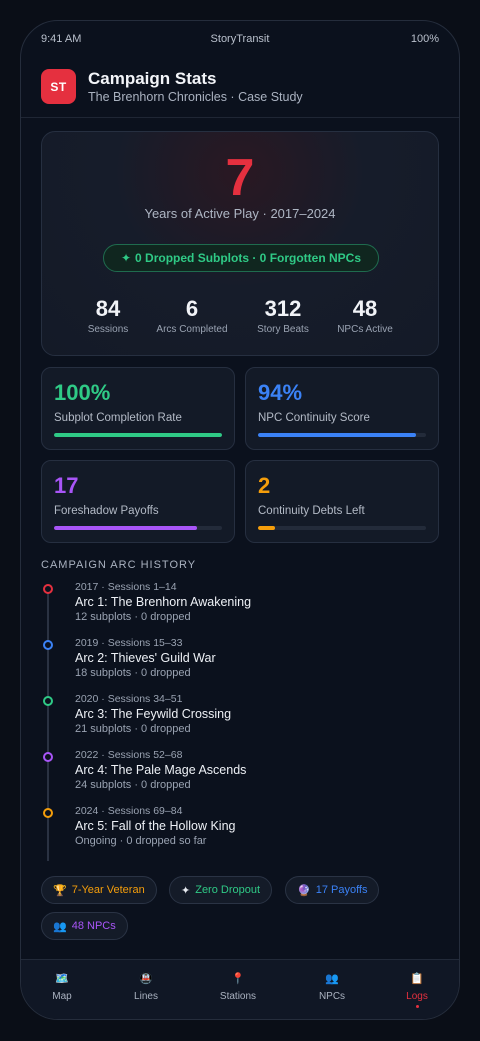 The image size is (480, 1041). What do you see at coordinates (341, 890) in the screenshot?
I see `badge-label: 17 Payoffs` at bounding box center [341, 890].